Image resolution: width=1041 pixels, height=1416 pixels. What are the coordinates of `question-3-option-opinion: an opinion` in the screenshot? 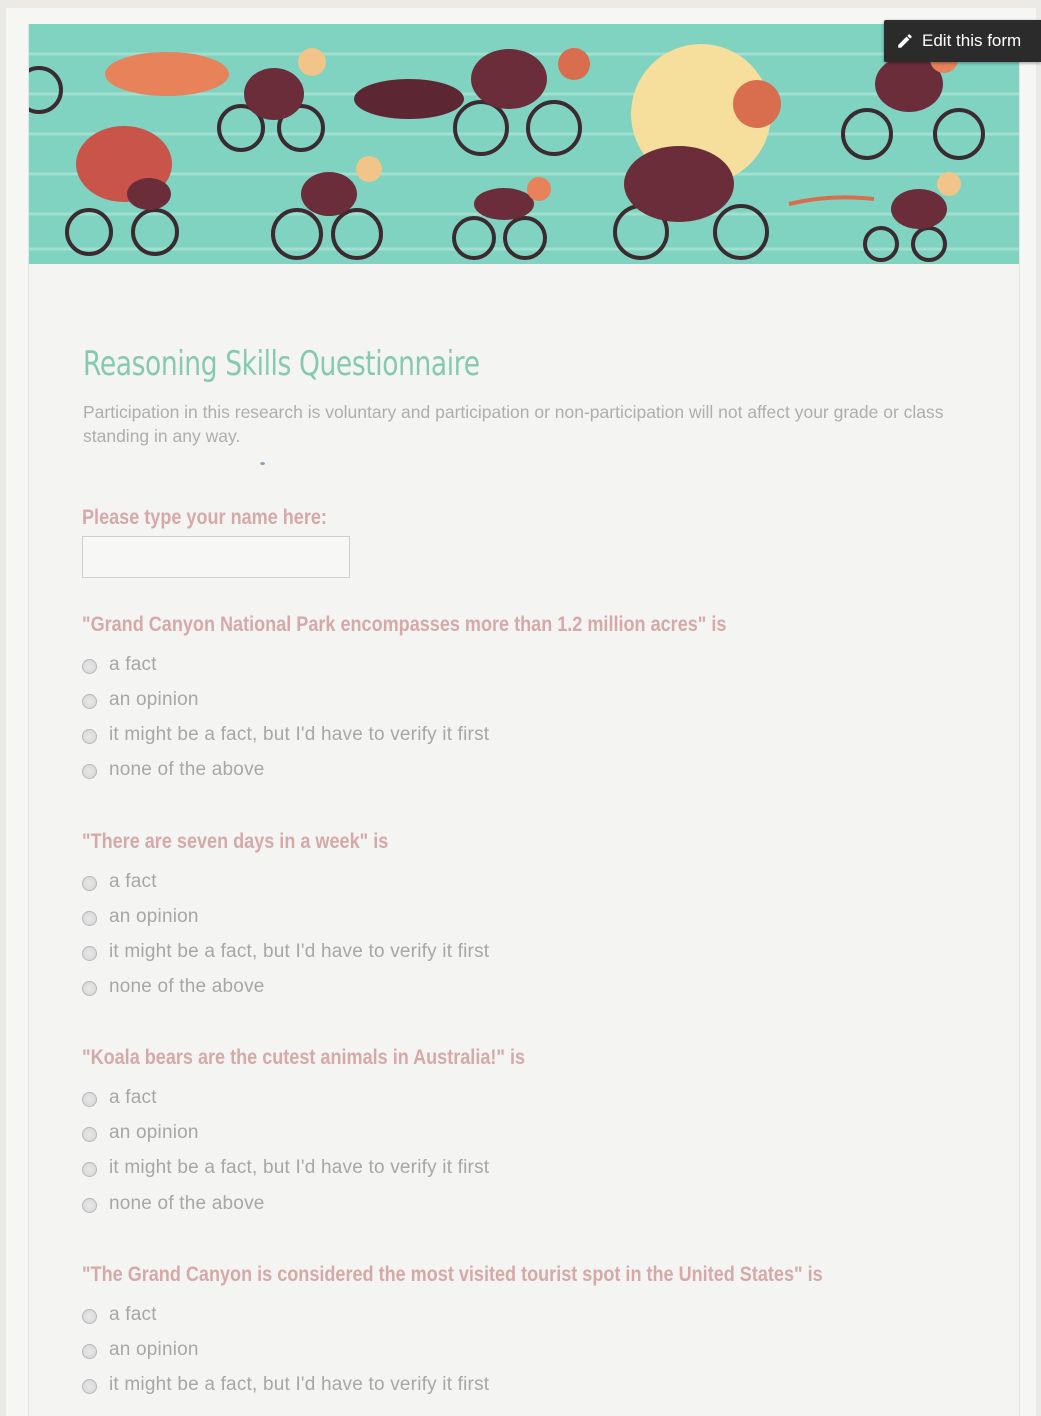 It's located at (140, 1133).